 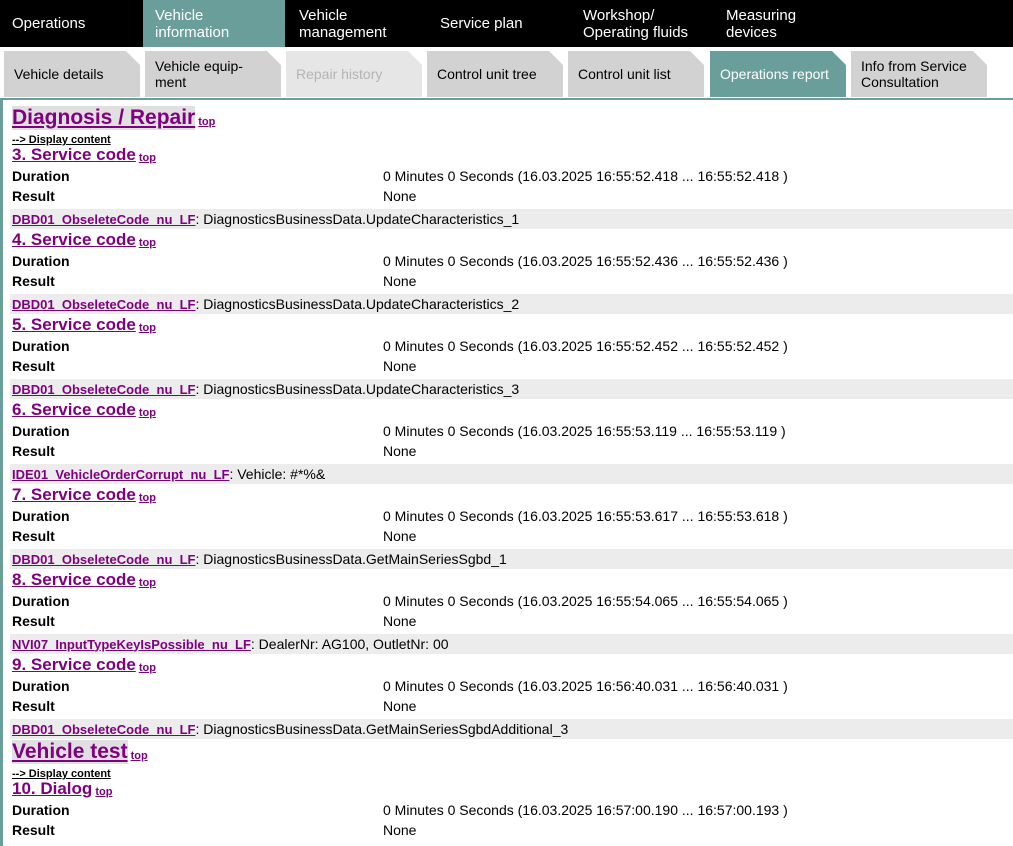 I want to click on nav-tab-workshop-operating-fluids: Workshop/Operating fluids, so click(x=641, y=23).